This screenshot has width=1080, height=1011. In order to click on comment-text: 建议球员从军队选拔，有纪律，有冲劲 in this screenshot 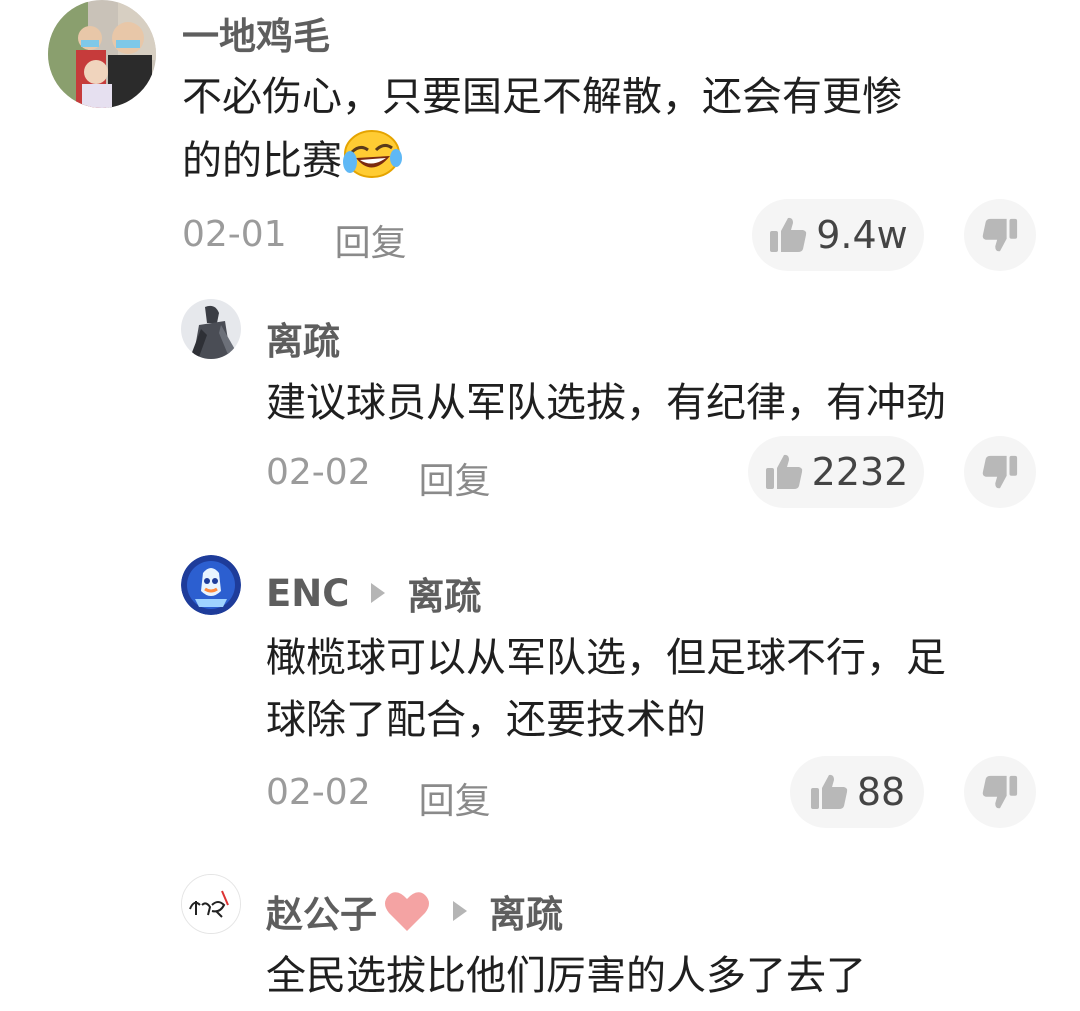, I will do `click(606, 403)`.